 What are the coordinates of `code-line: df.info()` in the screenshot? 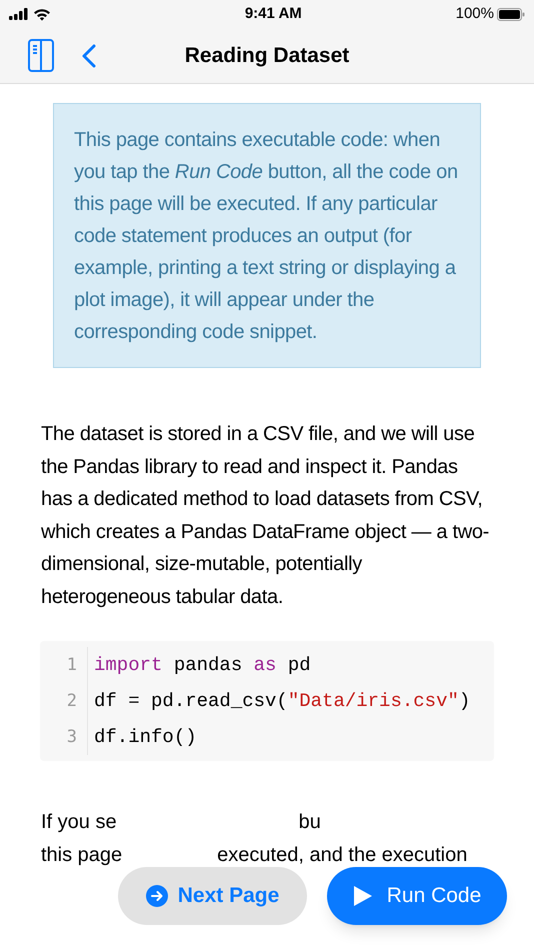 It's located at (146, 737).